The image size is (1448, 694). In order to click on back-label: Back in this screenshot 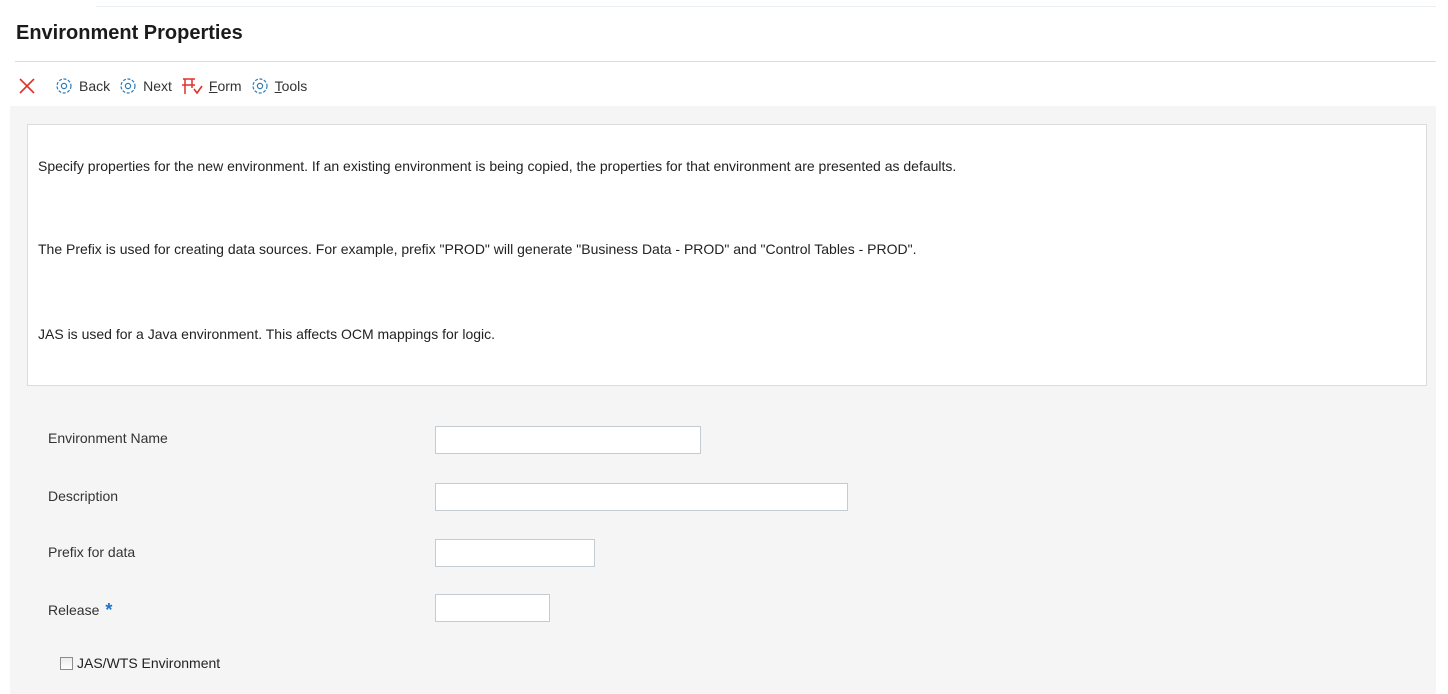, I will do `click(95, 86)`.